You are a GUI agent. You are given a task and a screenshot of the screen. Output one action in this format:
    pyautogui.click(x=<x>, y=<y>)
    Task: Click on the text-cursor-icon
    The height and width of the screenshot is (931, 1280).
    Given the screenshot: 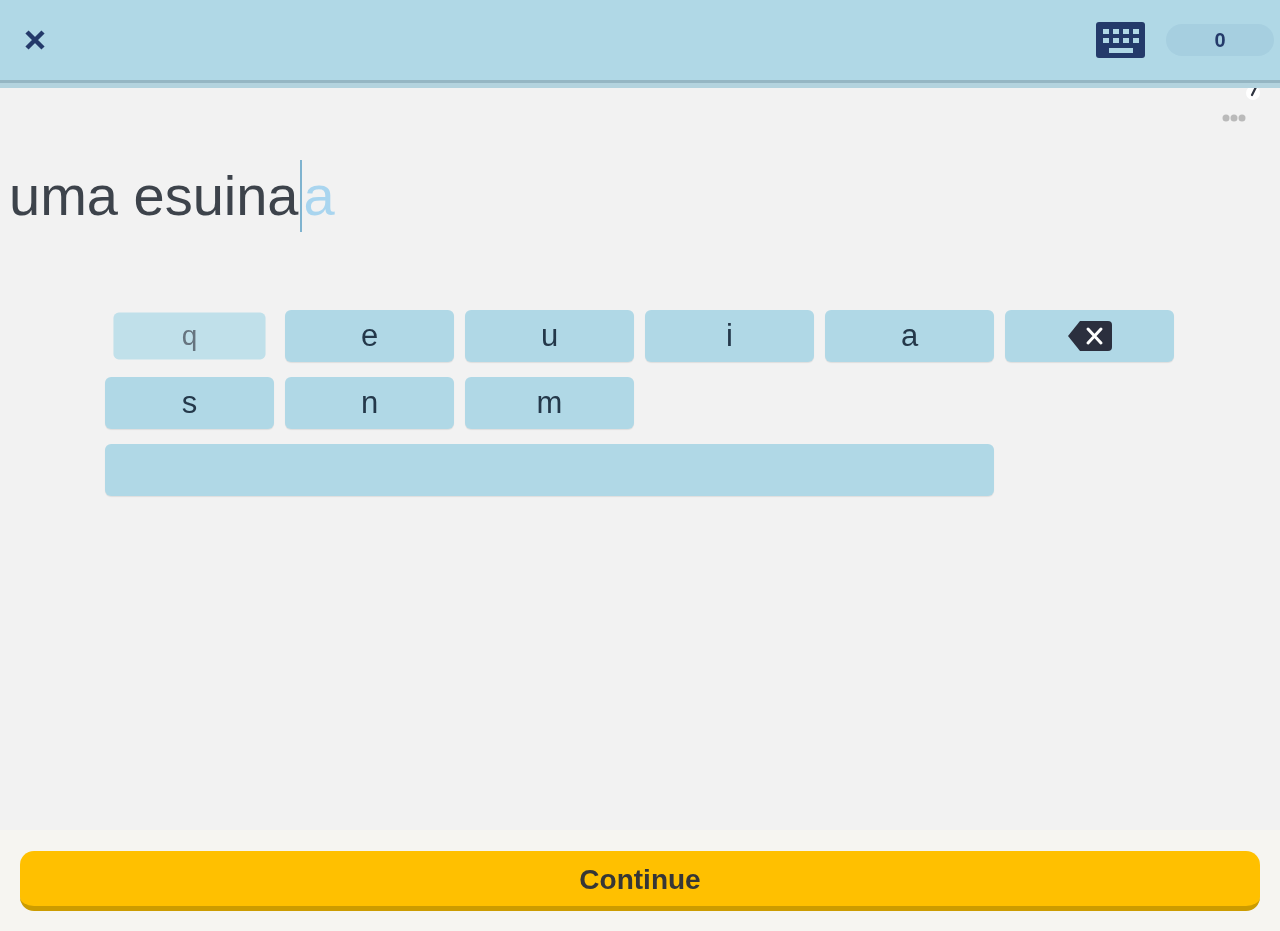 What is the action you would take?
    pyautogui.click(x=300, y=196)
    